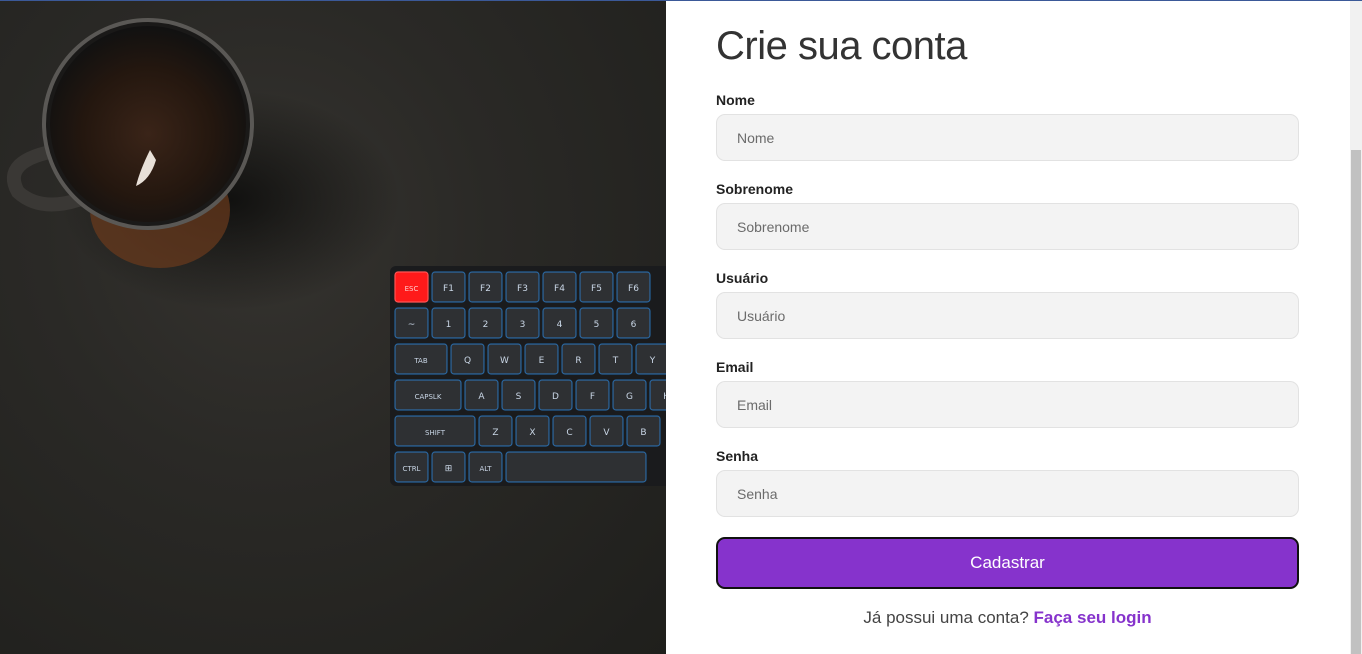 The width and height of the screenshot is (1362, 654). What do you see at coordinates (1007, 137) in the screenshot?
I see `nome-input` at bounding box center [1007, 137].